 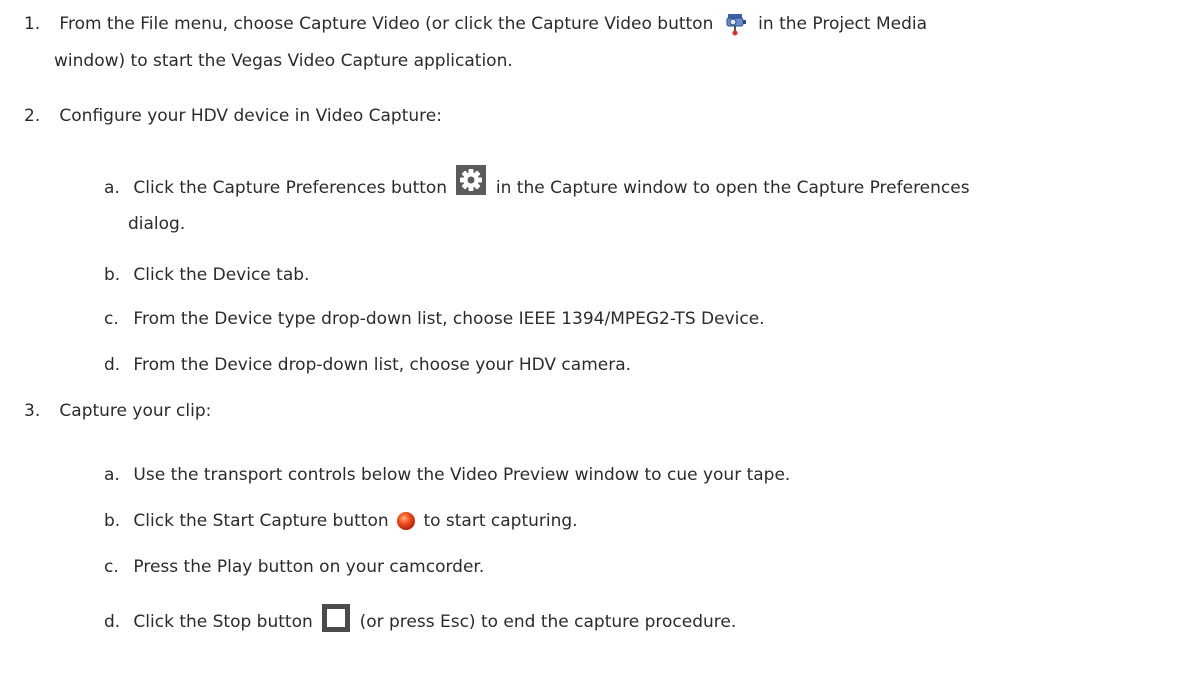 I want to click on substep-text: Click the Stop button, so click(x=223, y=622).